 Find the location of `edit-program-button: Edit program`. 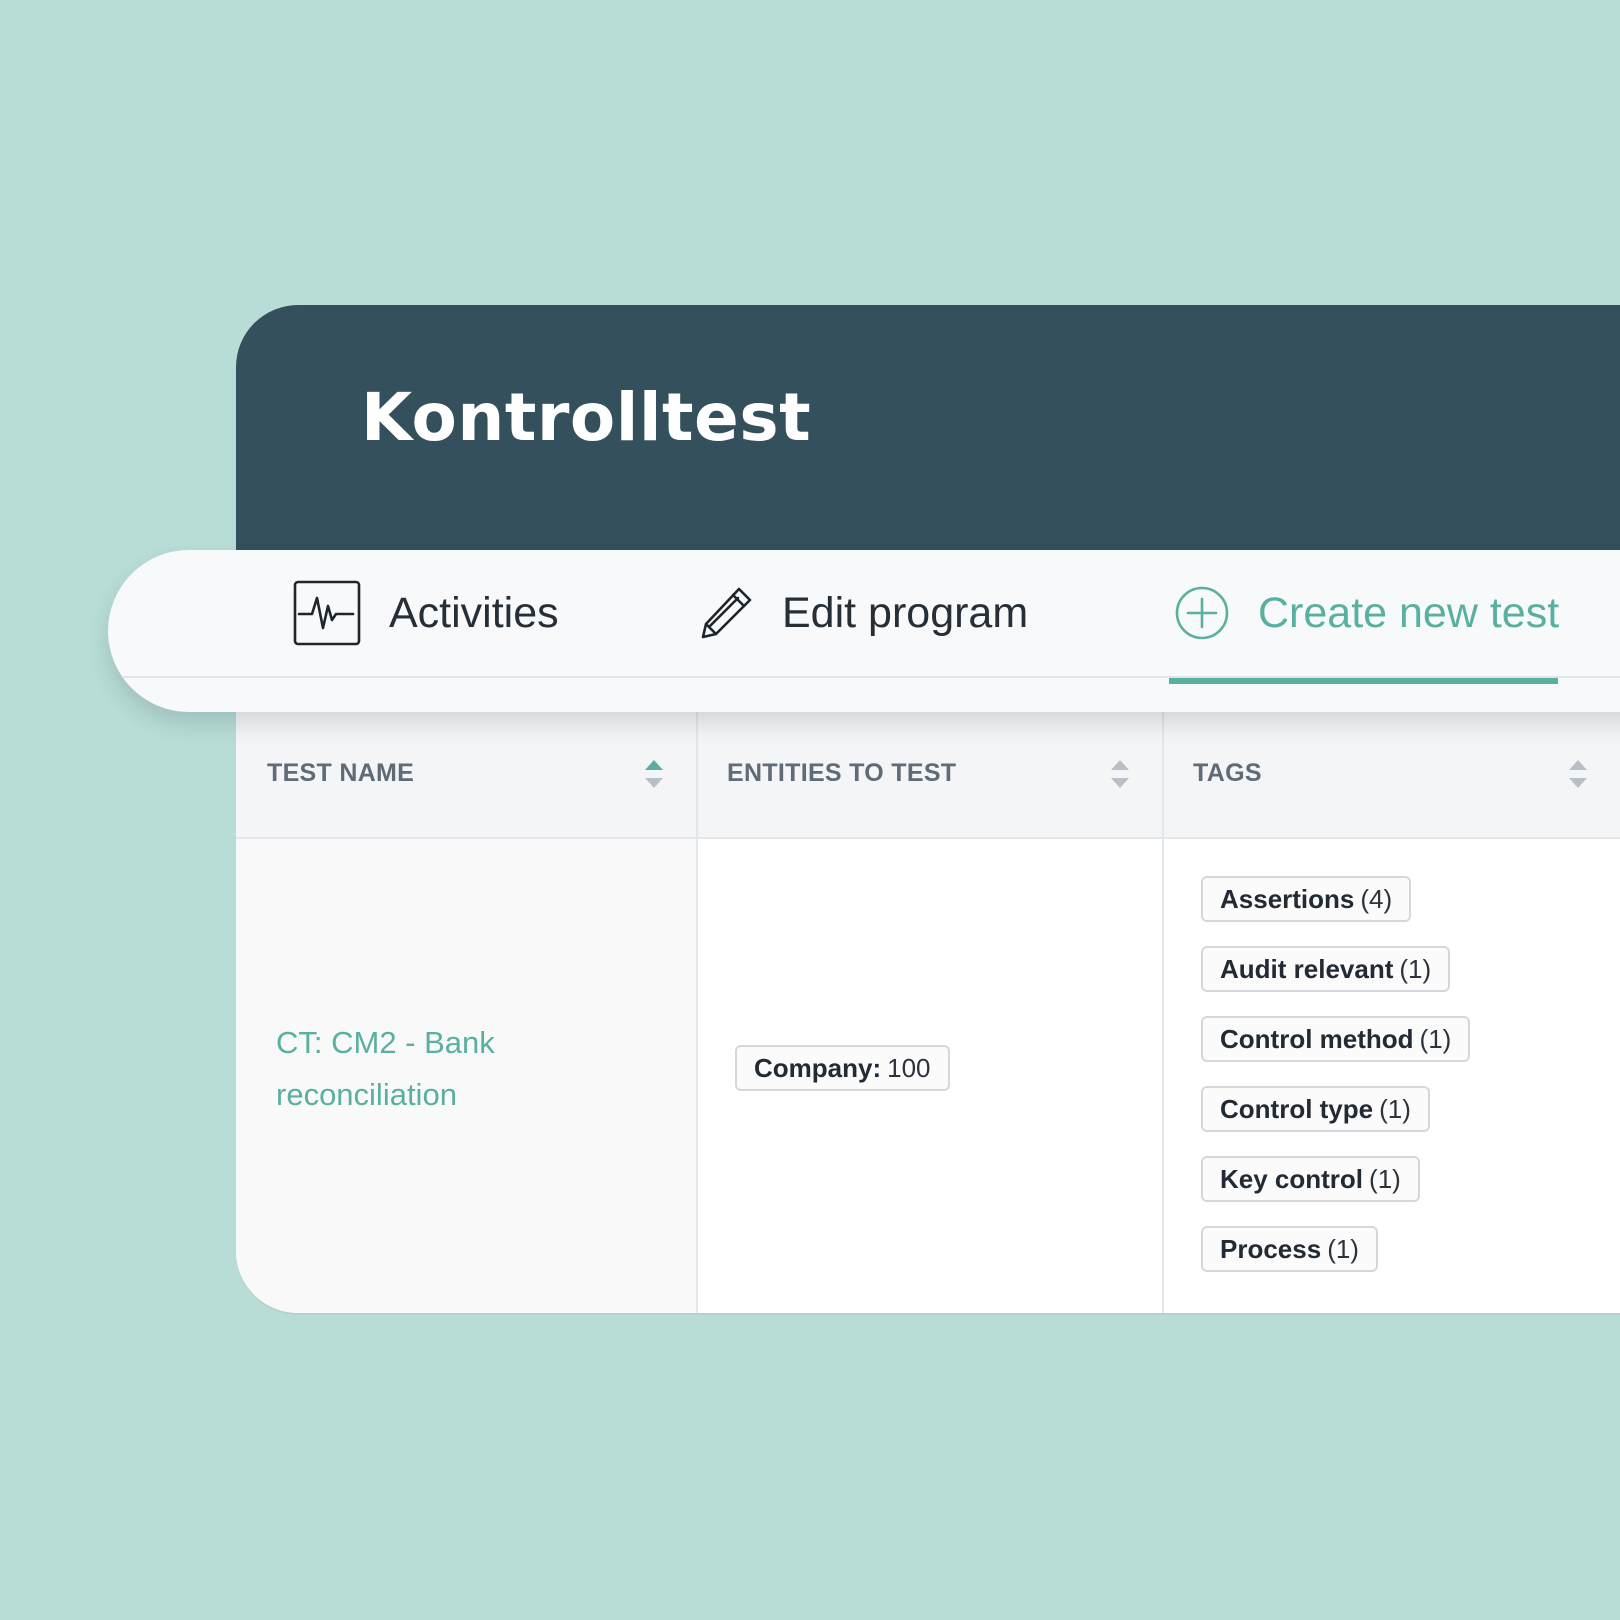

edit-program-button: Edit program is located at coordinates (863, 613).